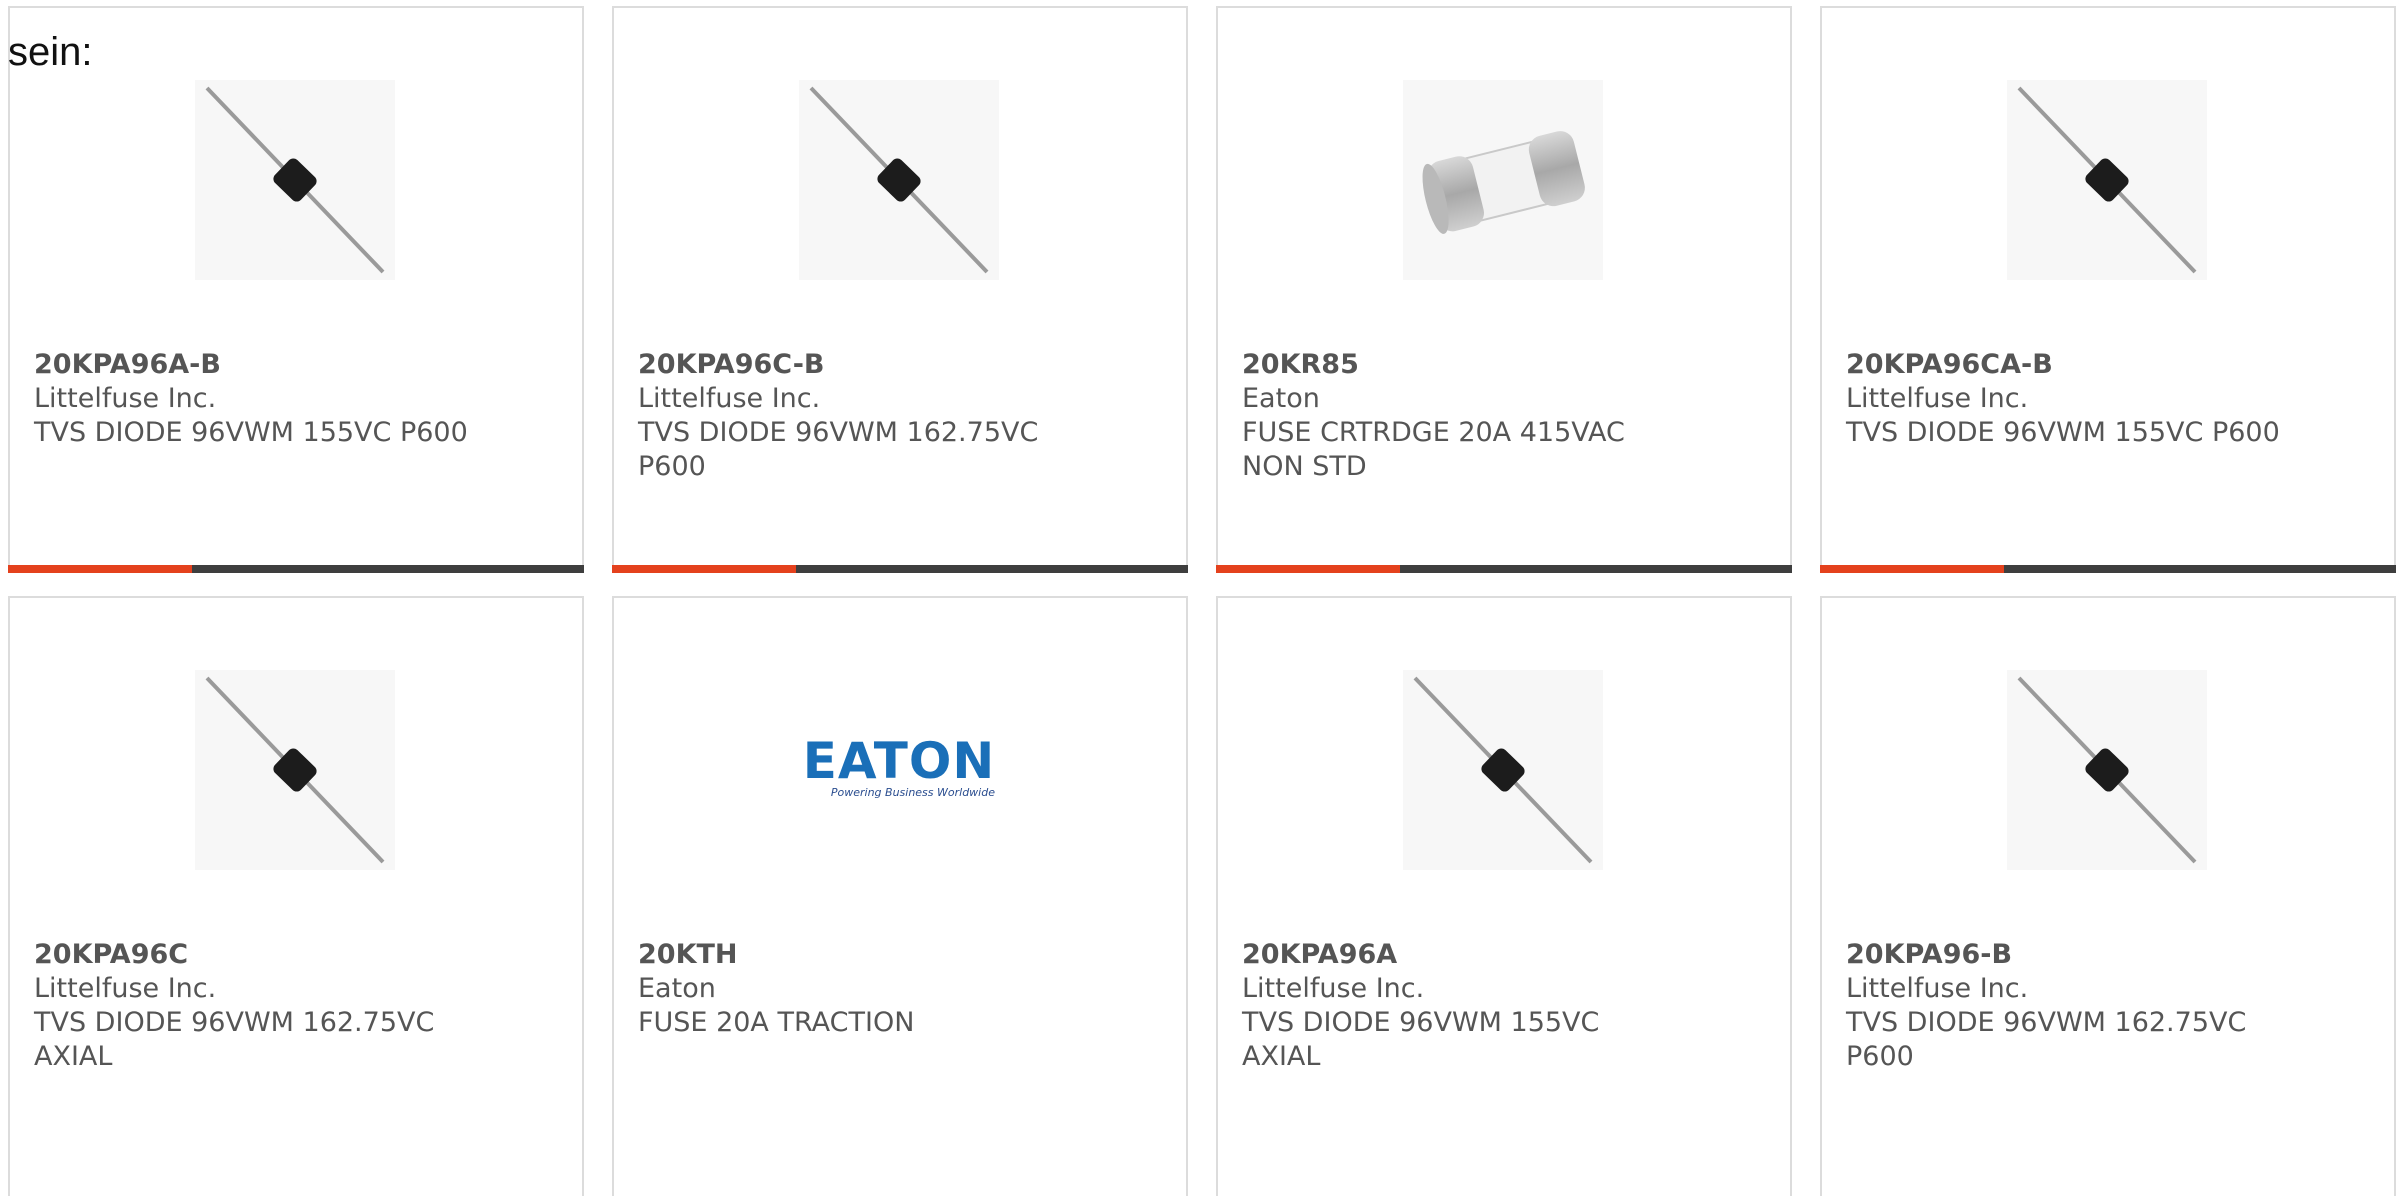 This screenshot has width=2400, height=1196. I want to click on description: TVS DIODE 96VWM 155VC AXIAL, so click(1421, 1039).